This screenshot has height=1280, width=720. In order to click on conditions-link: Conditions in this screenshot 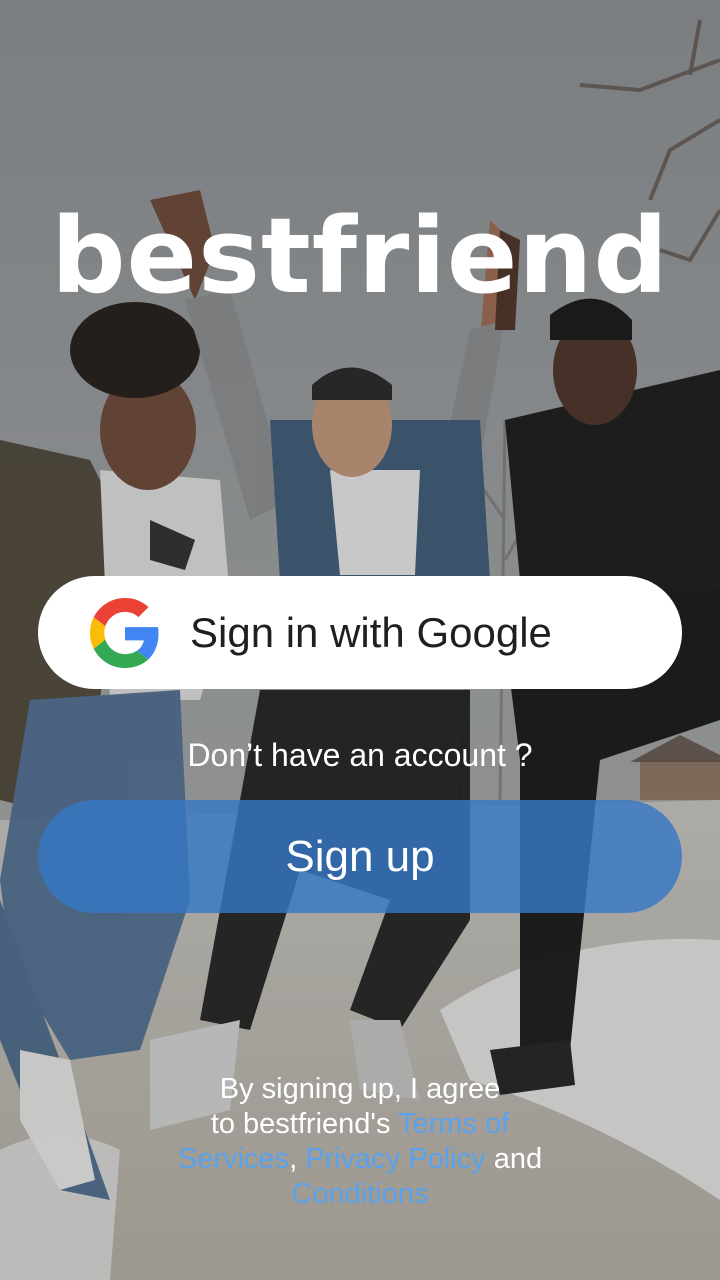, I will do `click(359, 1194)`.